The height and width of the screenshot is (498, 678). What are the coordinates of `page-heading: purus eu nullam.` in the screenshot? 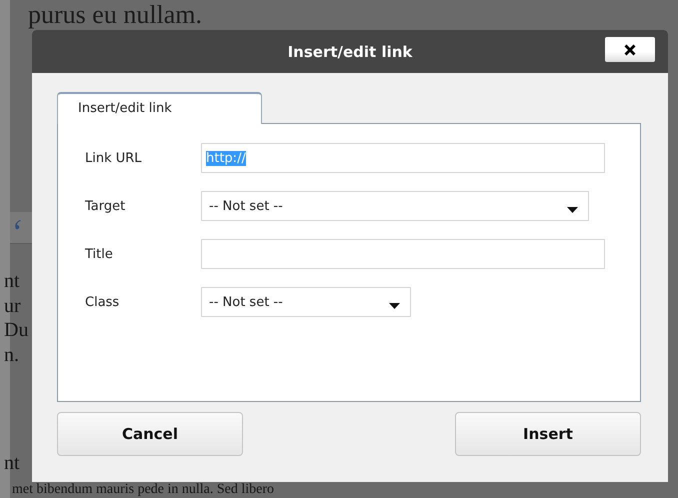 It's located at (115, 15).